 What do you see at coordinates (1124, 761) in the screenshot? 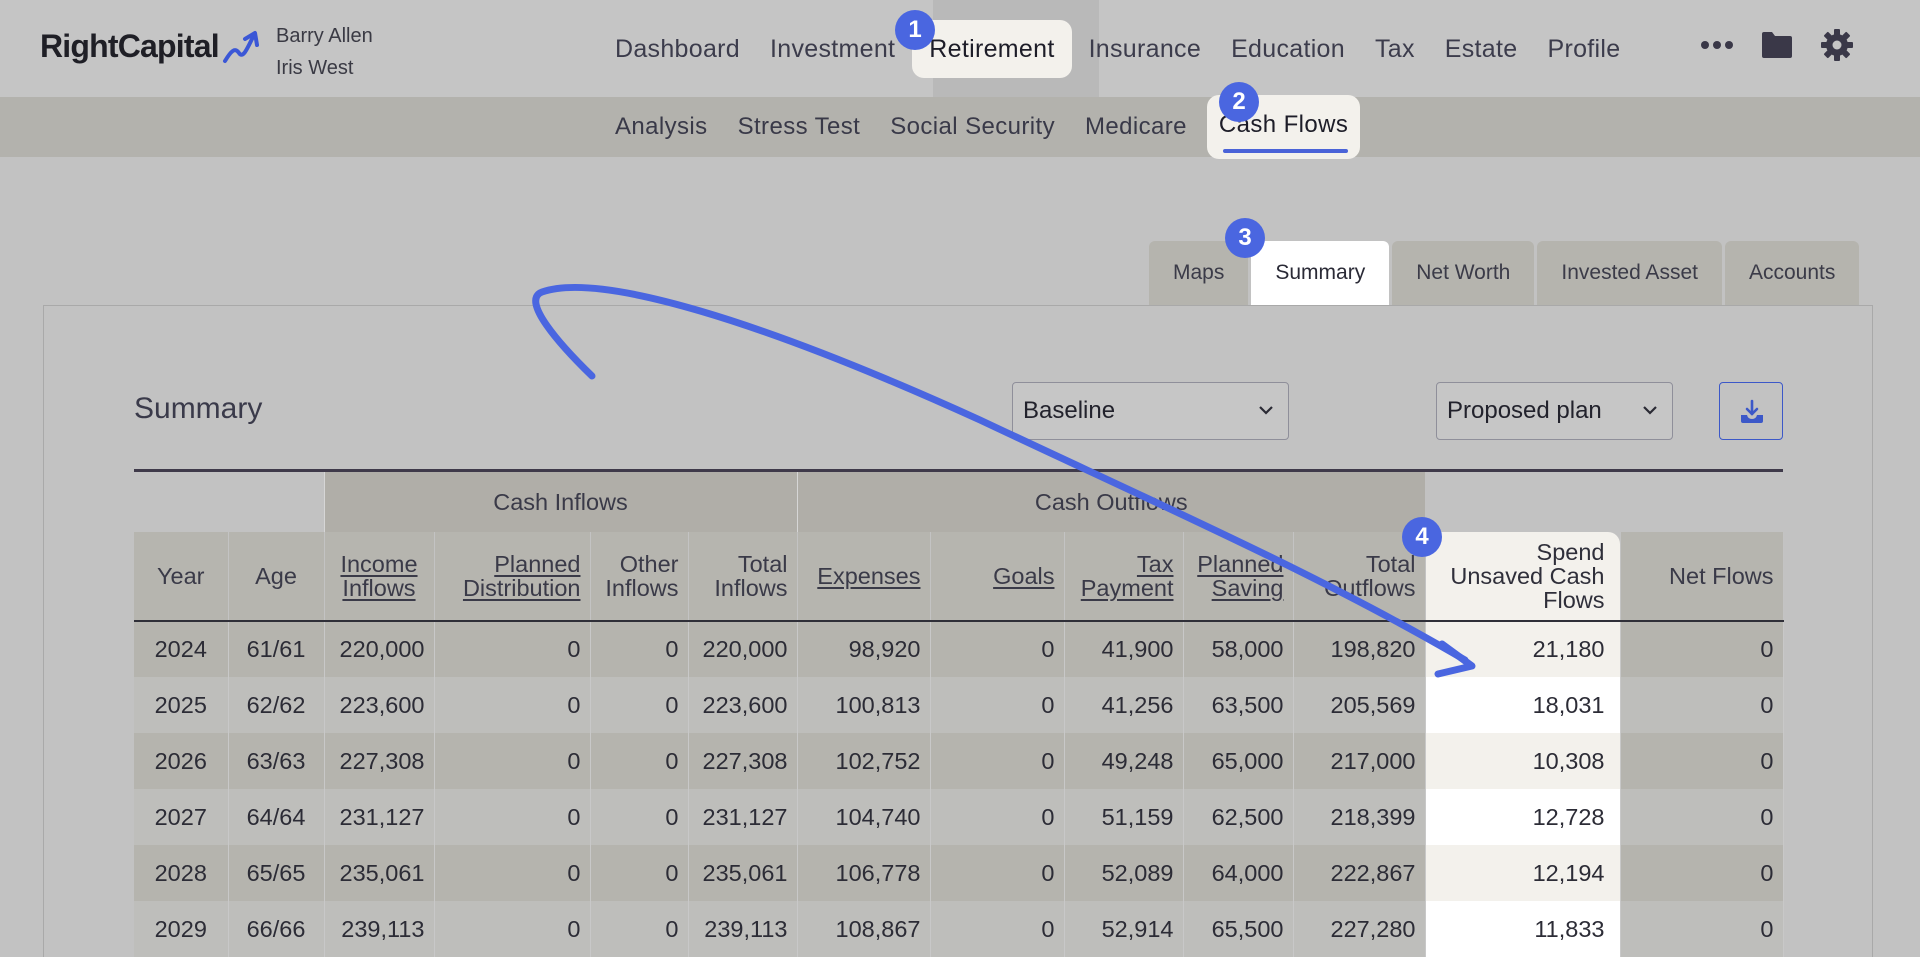
I see `cell-tax-payment: 49,248` at bounding box center [1124, 761].